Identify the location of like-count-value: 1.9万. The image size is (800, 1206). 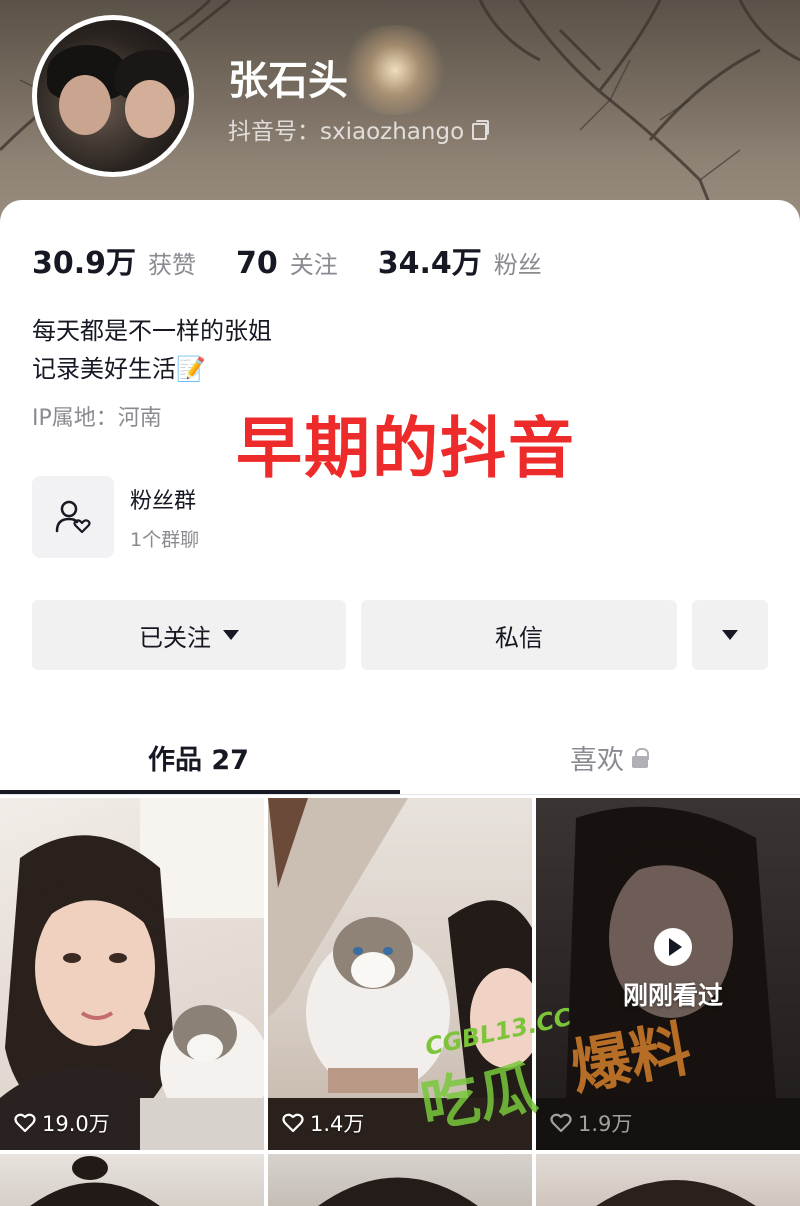
(605, 1124).